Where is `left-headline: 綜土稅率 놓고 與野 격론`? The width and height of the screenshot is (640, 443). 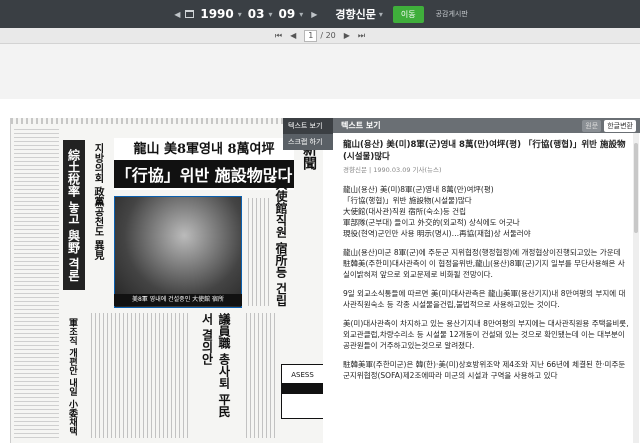
left-headline: 綜土稅率 놓고 與野 격론 is located at coordinates (74, 215).